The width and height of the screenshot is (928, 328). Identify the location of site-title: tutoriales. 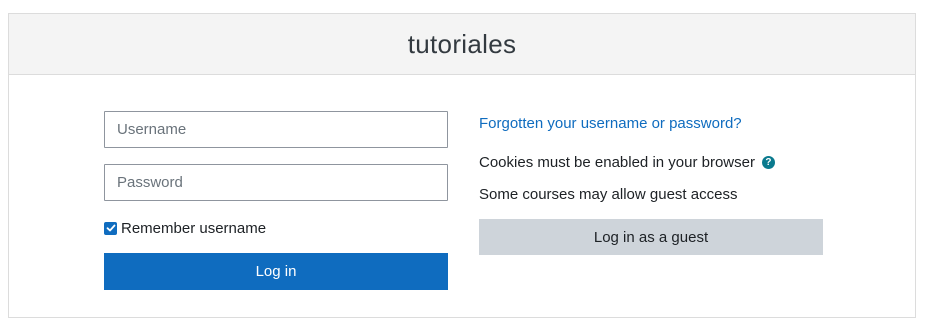
(462, 43).